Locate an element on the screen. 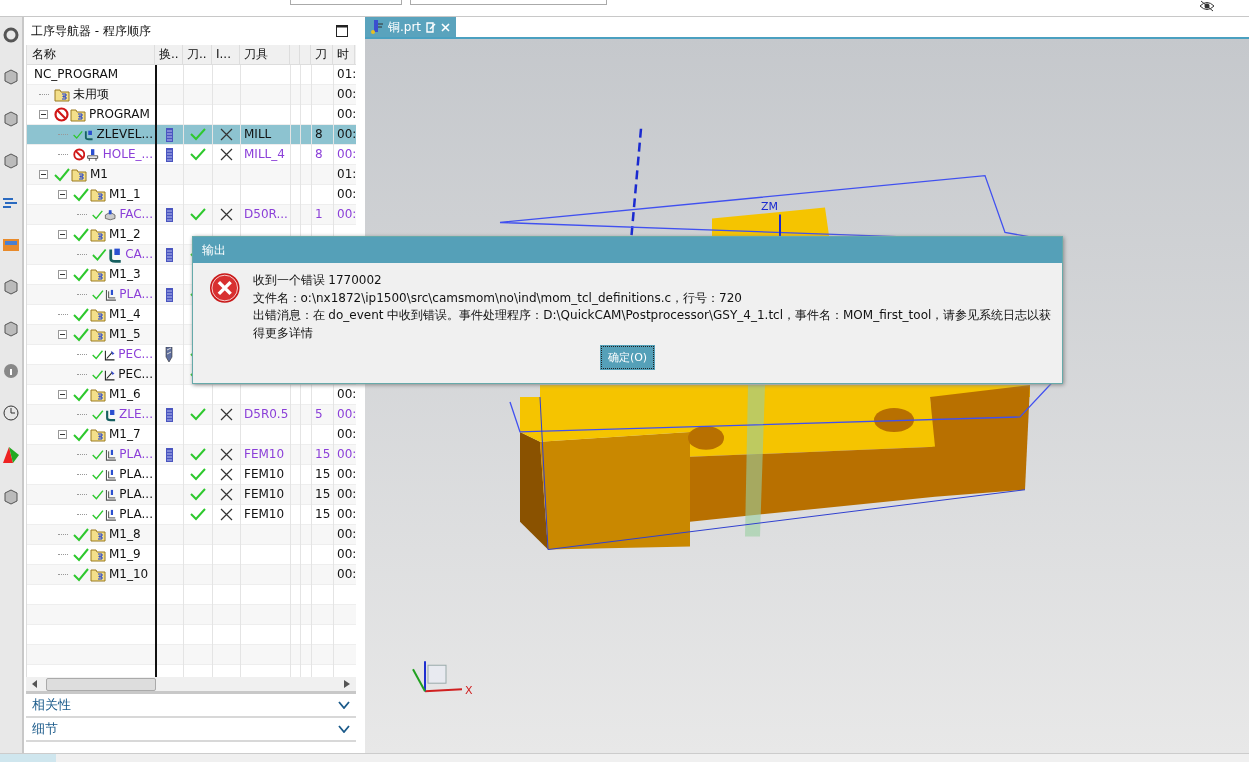 The height and width of the screenshot is (762, 1249). operation-name: M1_5 is located at coordinates (125, 334).